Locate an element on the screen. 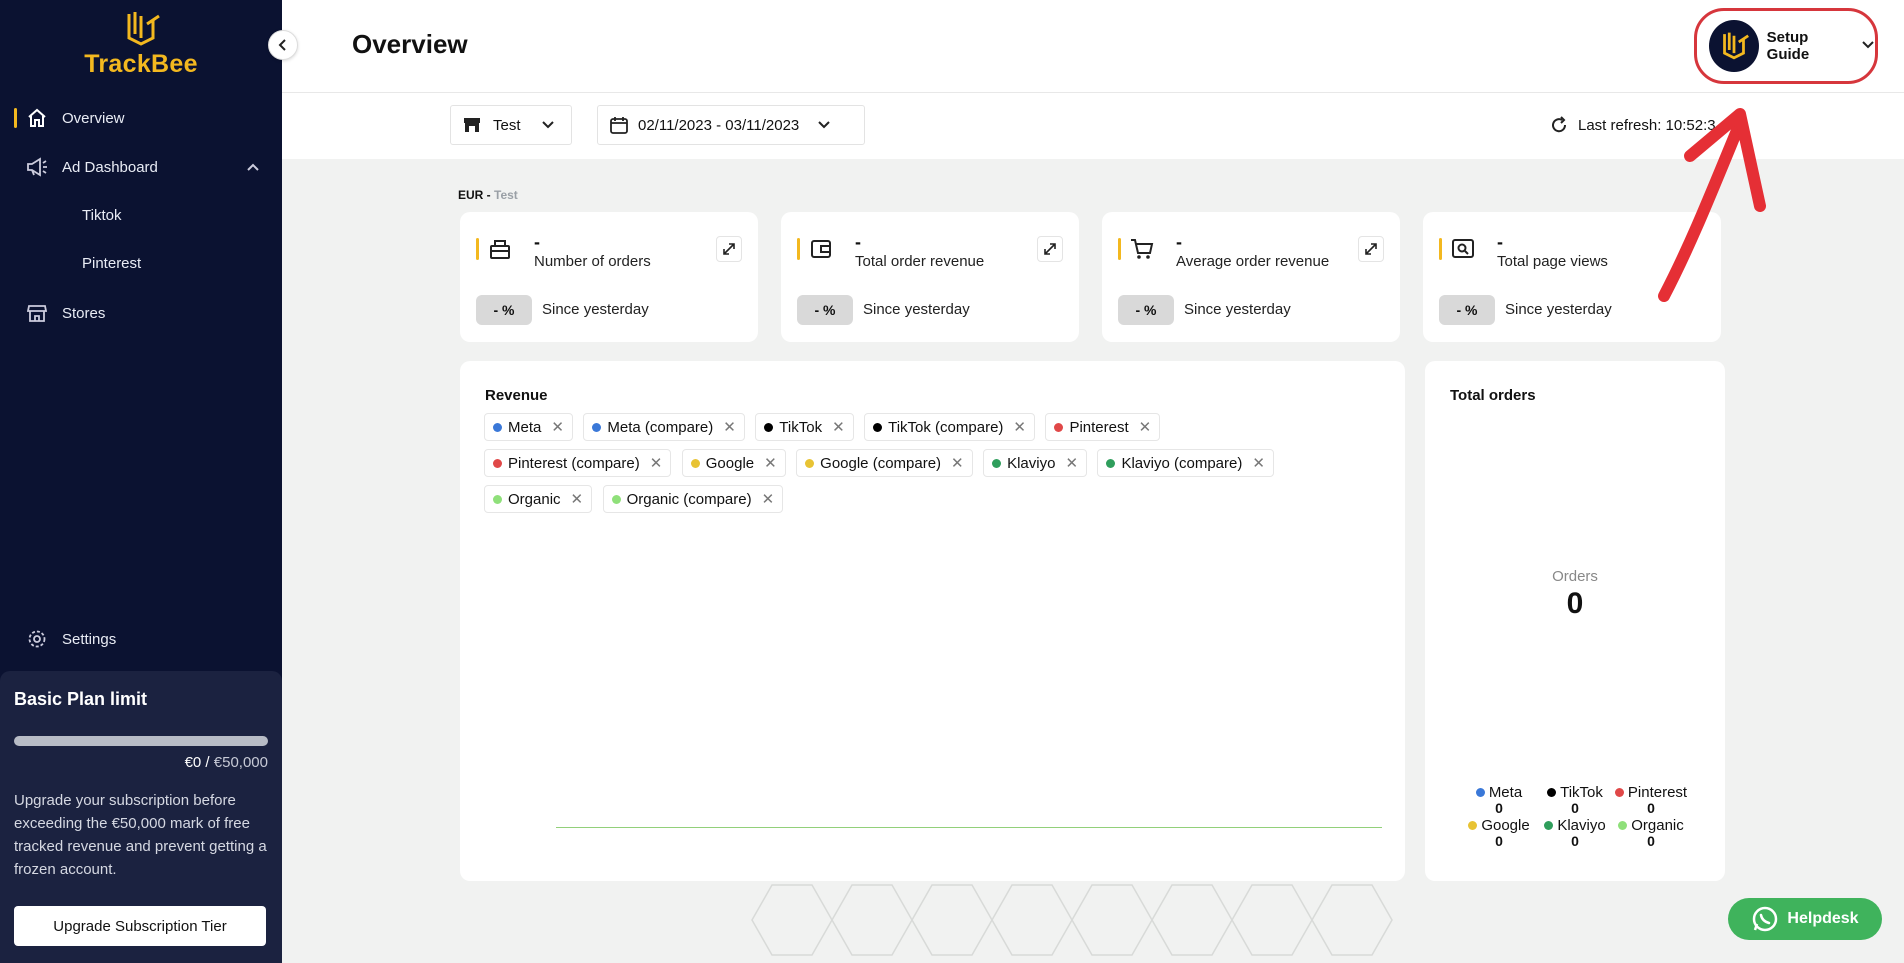  trackbee-logo: TrackBee is located at coordinates (141, 44).